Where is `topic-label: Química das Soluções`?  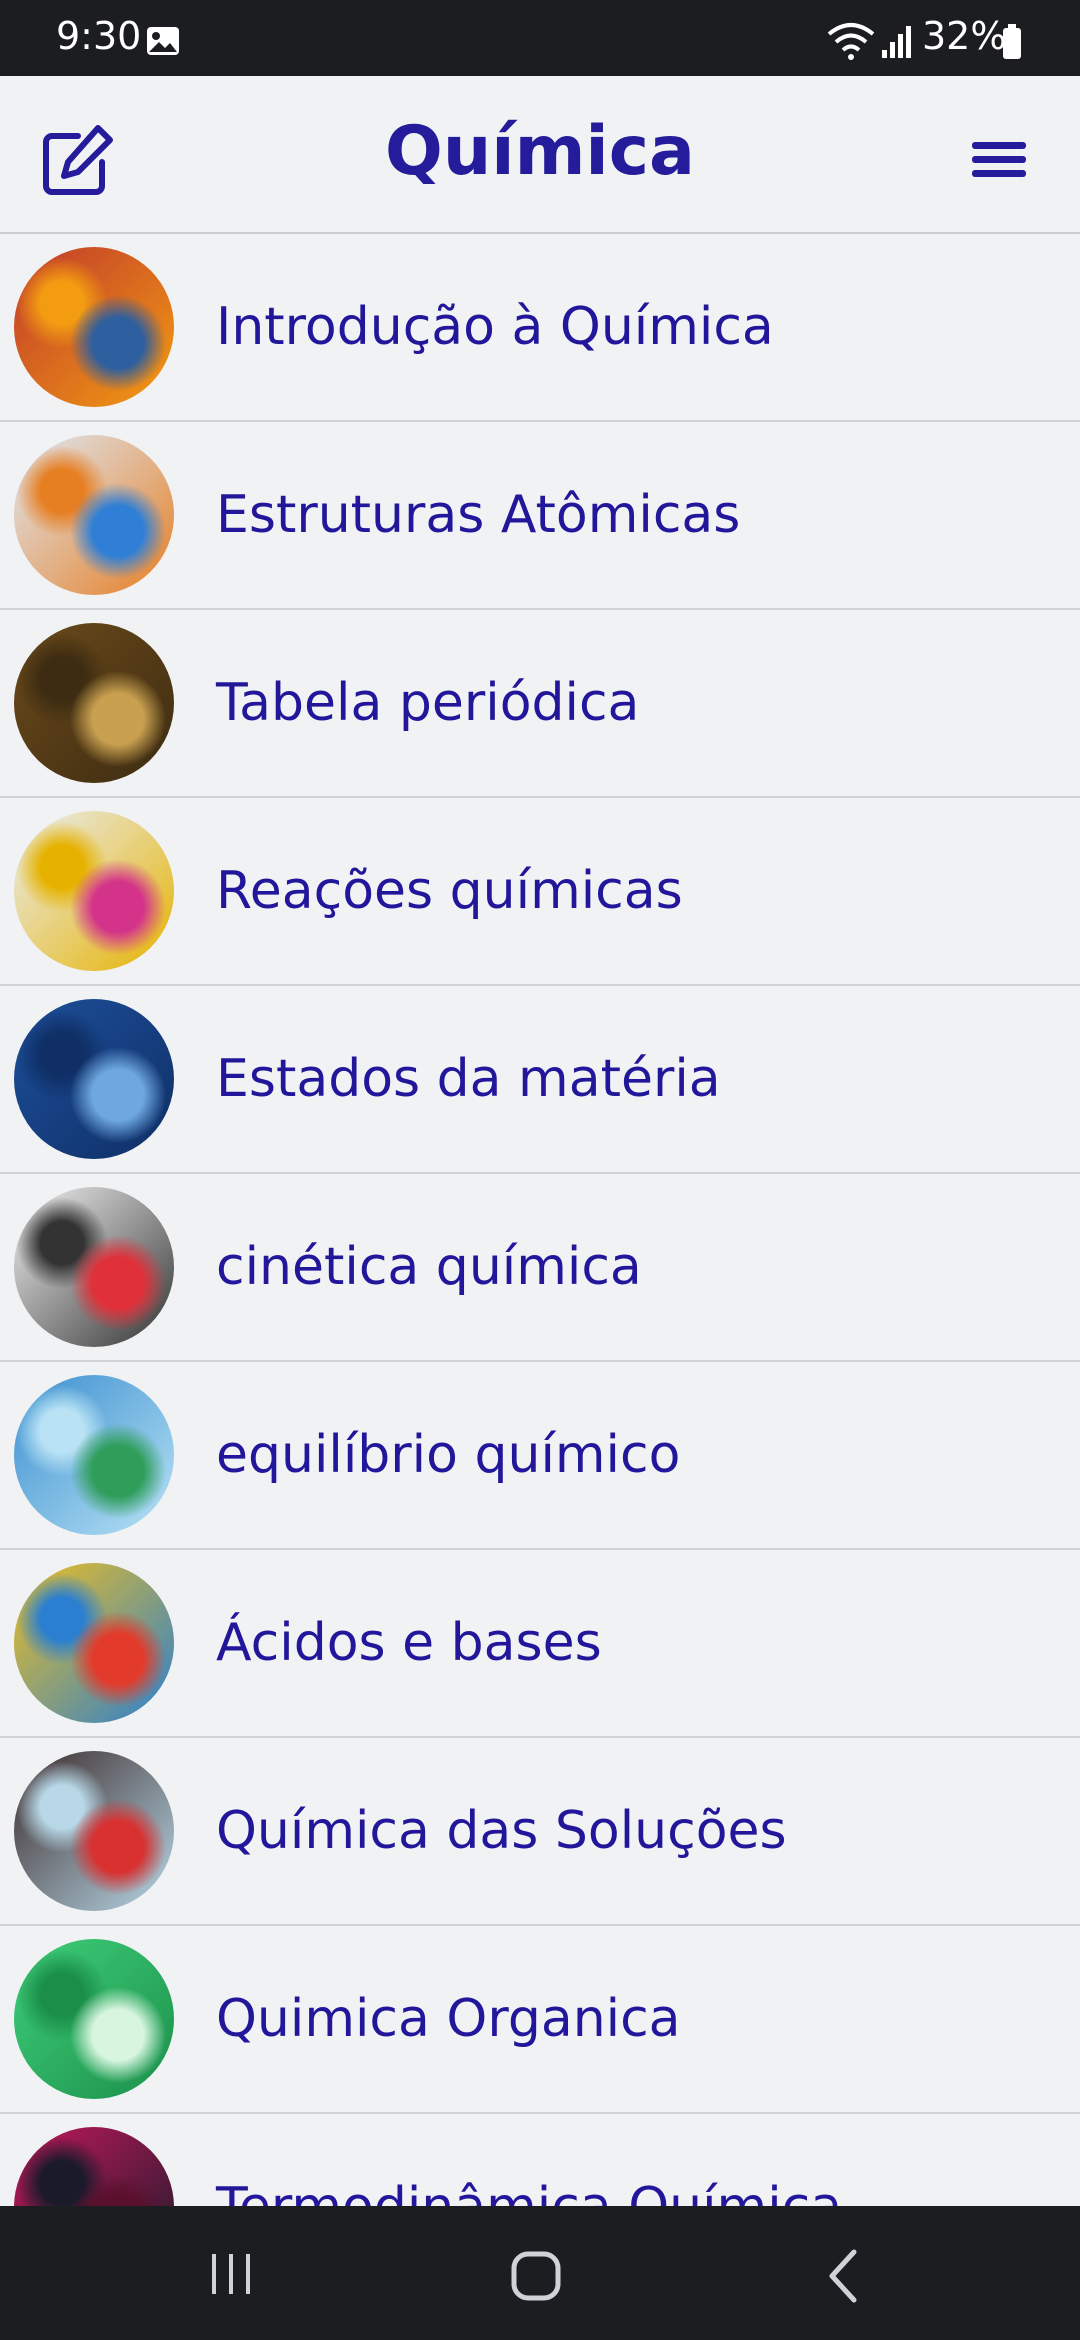 topic-label: Química das Soluções is located at coordinates (501, 1831).